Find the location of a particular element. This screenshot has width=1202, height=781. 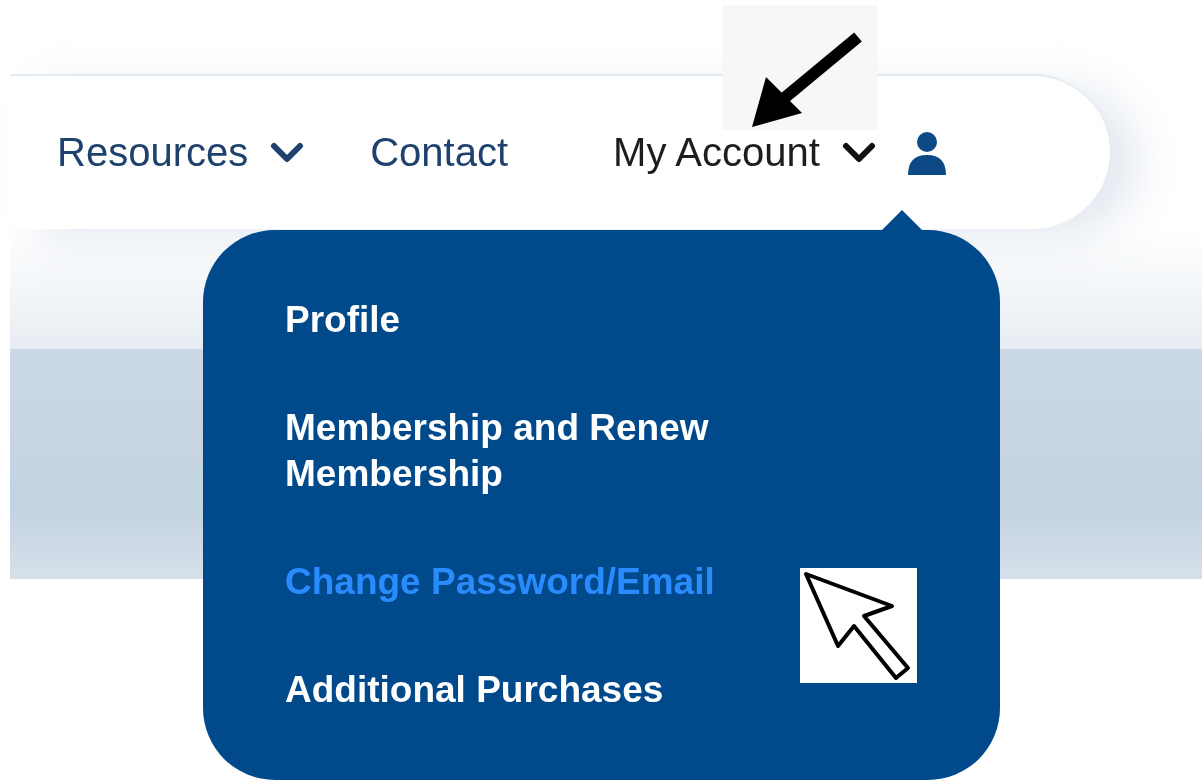

nav-link: Resources is located at coordinates (181, 152).